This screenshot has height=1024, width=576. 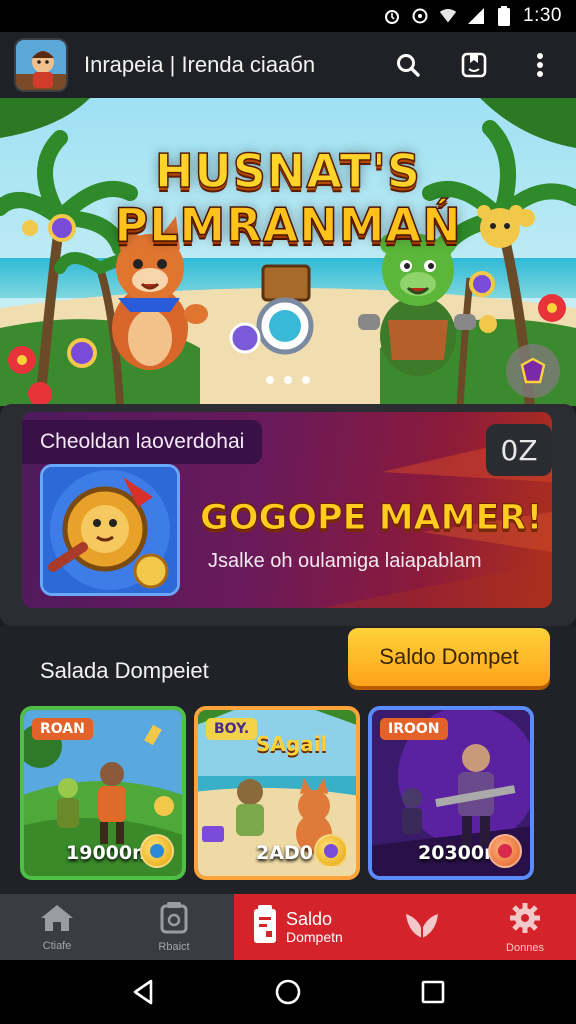 I want to click on bookmark-icon, so click(x=474, y=65).